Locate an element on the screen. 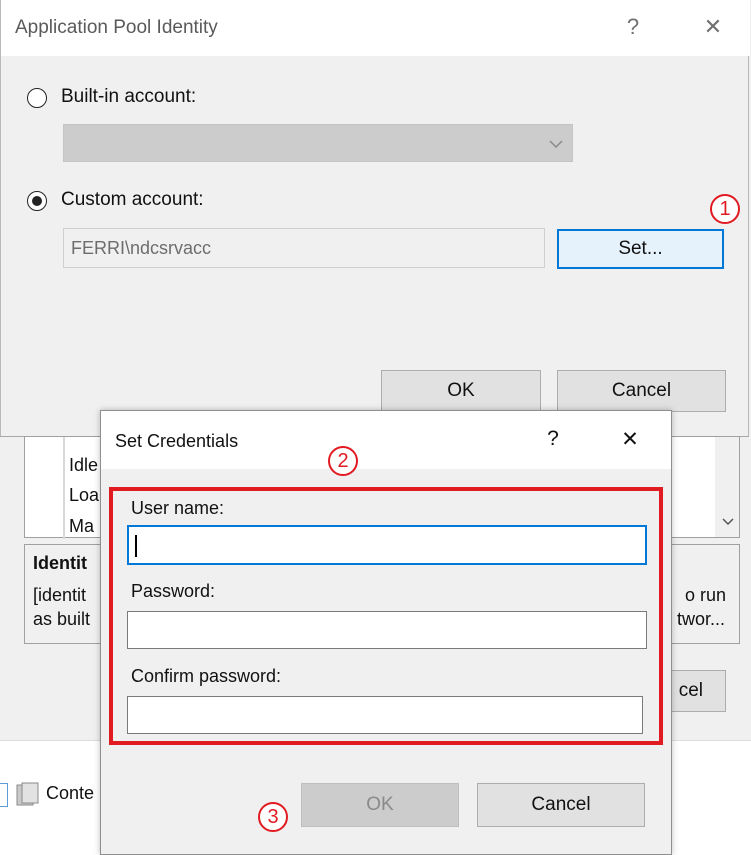 The height and width of the screenshot is (855, 751). app-dialog-titlebar: Application Pool Identity ? ✕ is located at coordinates (375, 28).